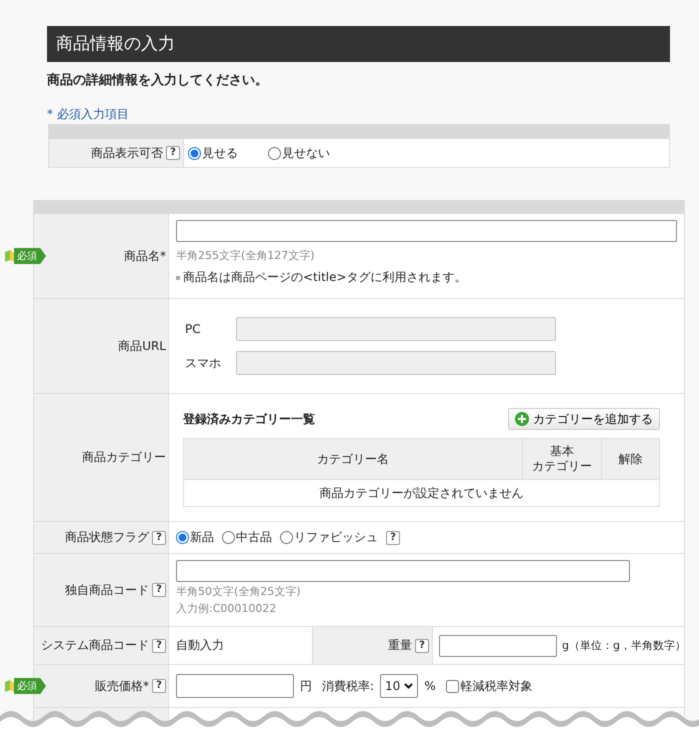 This screenshot has height=746, width=699. What do you see at coordinates (336, 537) in the screenshot?
I see `radio-label: リファビッシュ` at bounding box center [336, 537].